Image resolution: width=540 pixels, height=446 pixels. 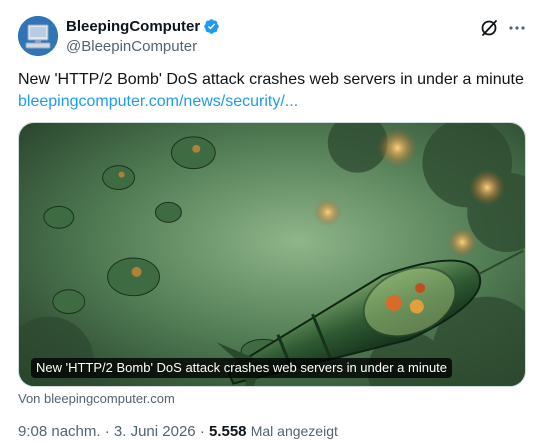 I want to click on author-name: BleepingComputer, so click(x=133, y=26).